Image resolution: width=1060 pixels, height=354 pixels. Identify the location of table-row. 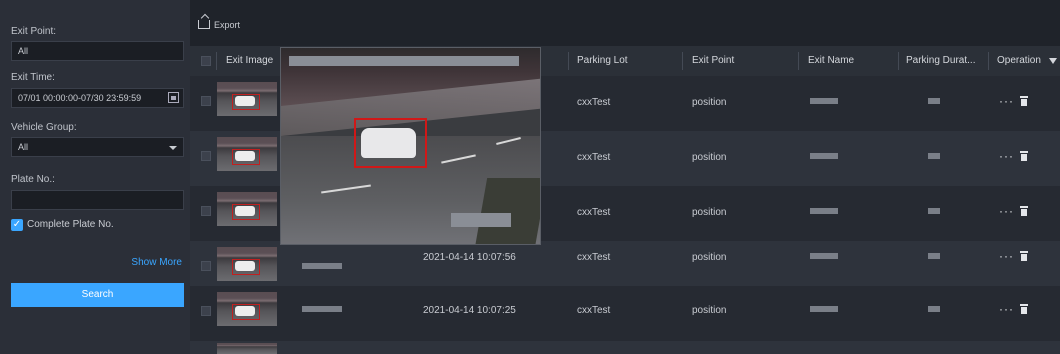
(625, 347).